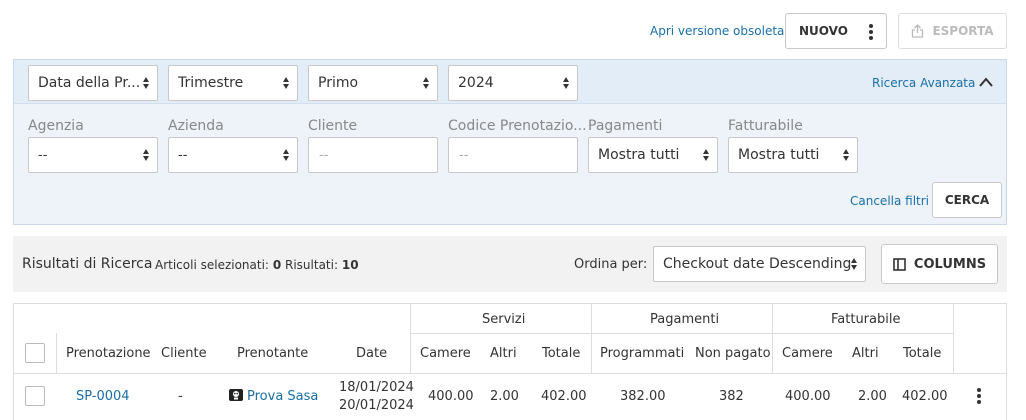  Describe the element at coordinates (43, 155) in the screenshot. I see `agency-select-value: --` at that location.